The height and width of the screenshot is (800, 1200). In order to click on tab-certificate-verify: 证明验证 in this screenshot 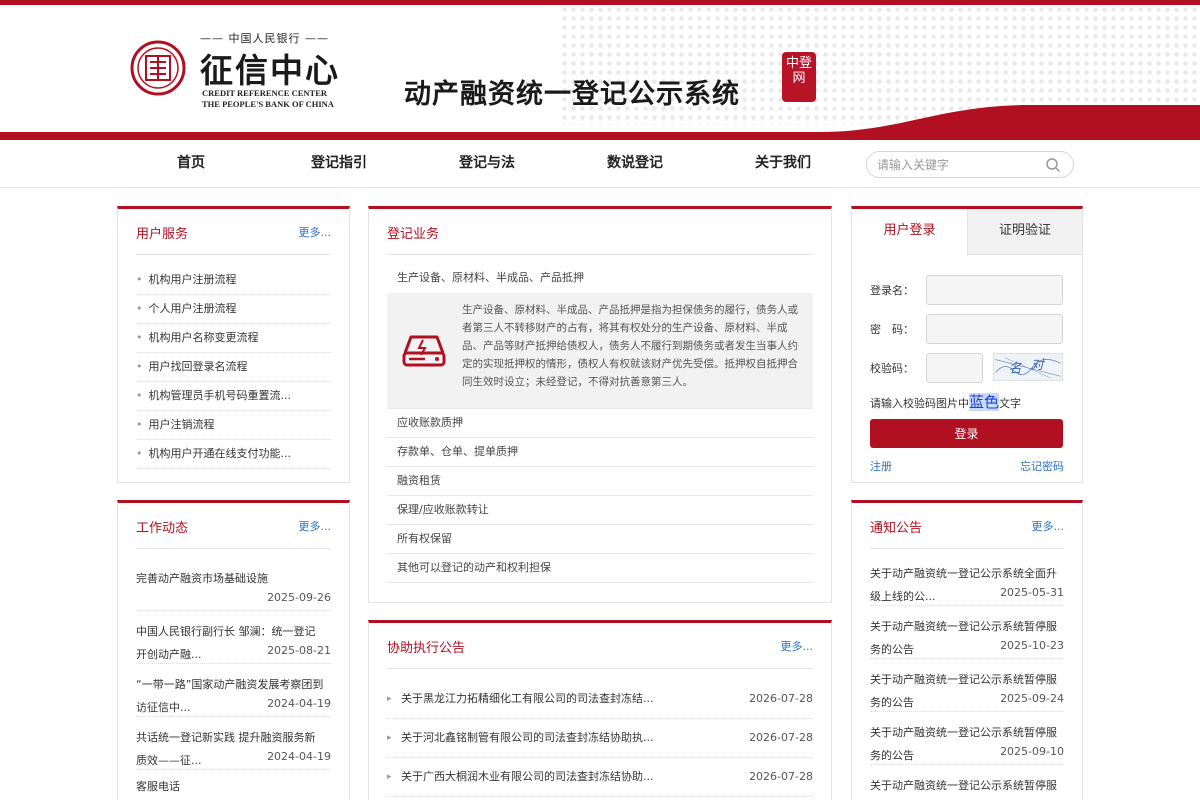, I will do `click(1024, 232)`.